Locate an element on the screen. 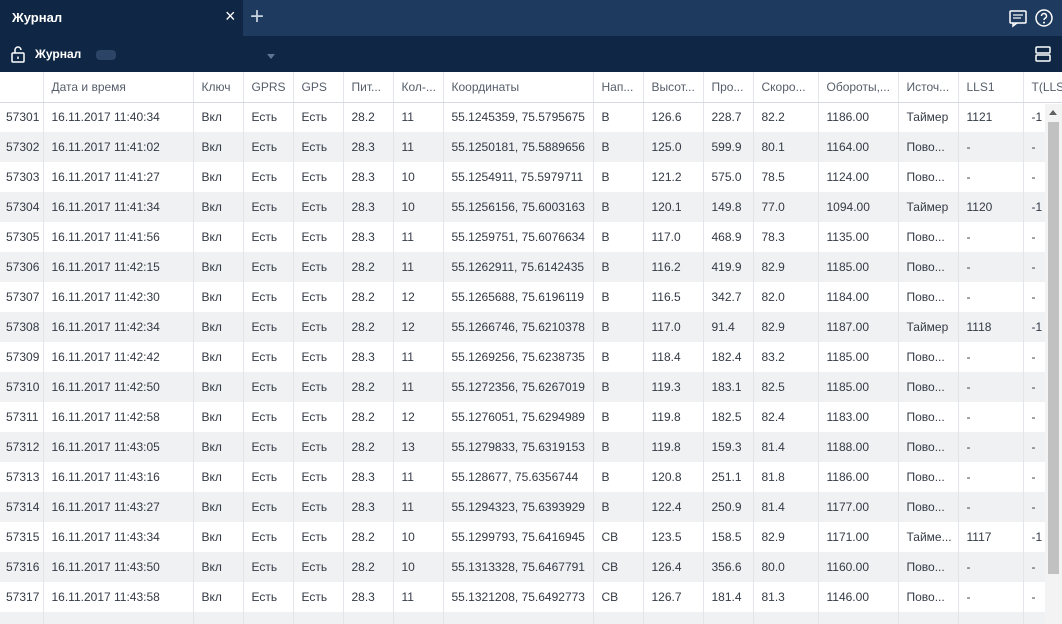 The width and height of the screenshot is (1062, 624). table-cell: 57308 is located at coordinates (22, 327).